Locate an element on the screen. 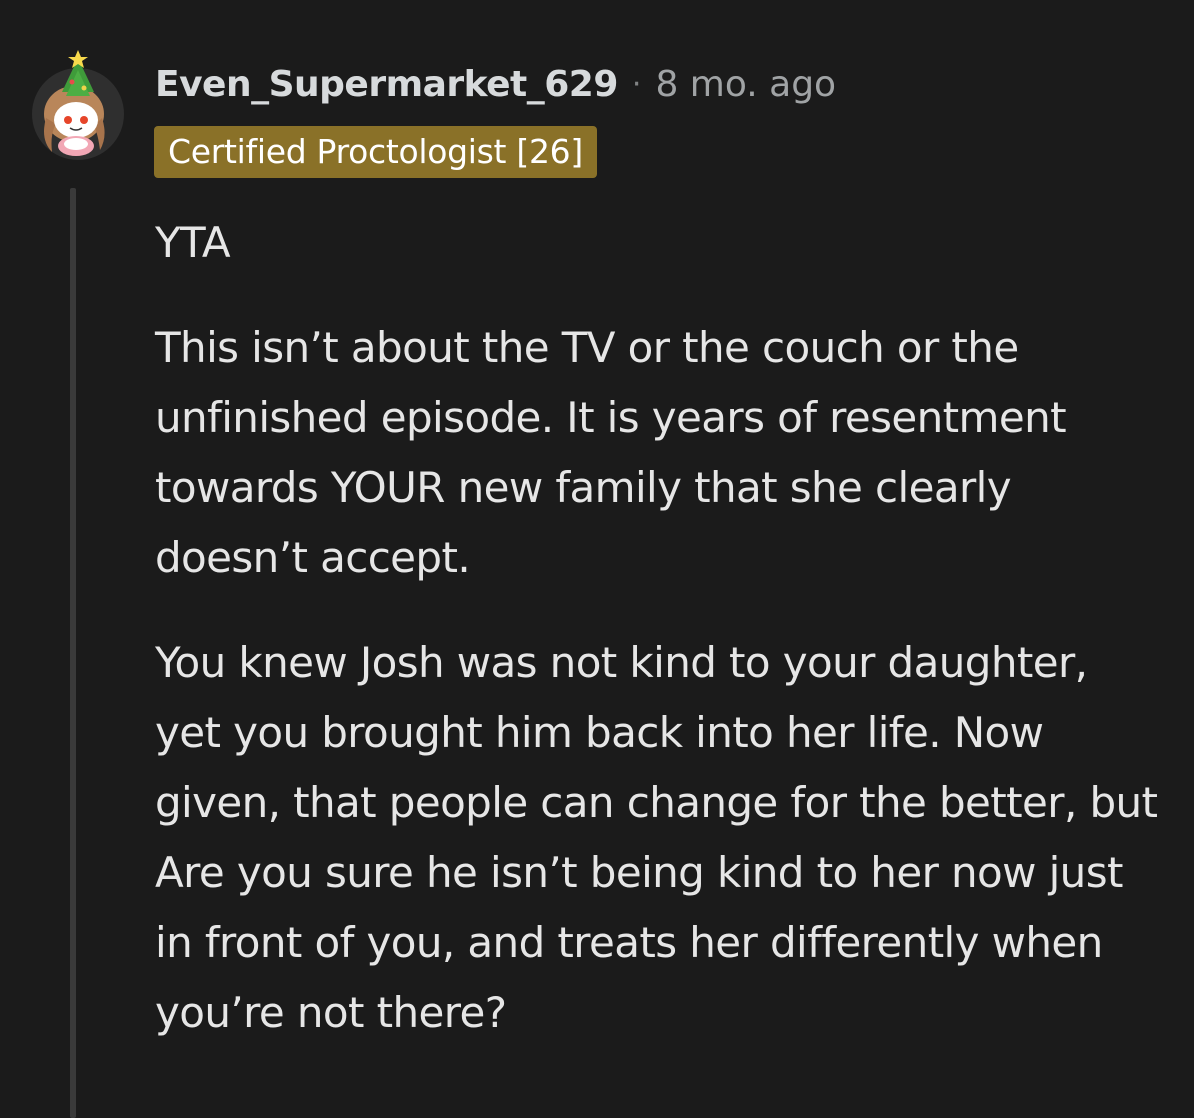 This screenshot has height=1118, width=1194. comment-header: Even_Supermarket_629 · 8 mo. ago is located at coordinates (495, 85).